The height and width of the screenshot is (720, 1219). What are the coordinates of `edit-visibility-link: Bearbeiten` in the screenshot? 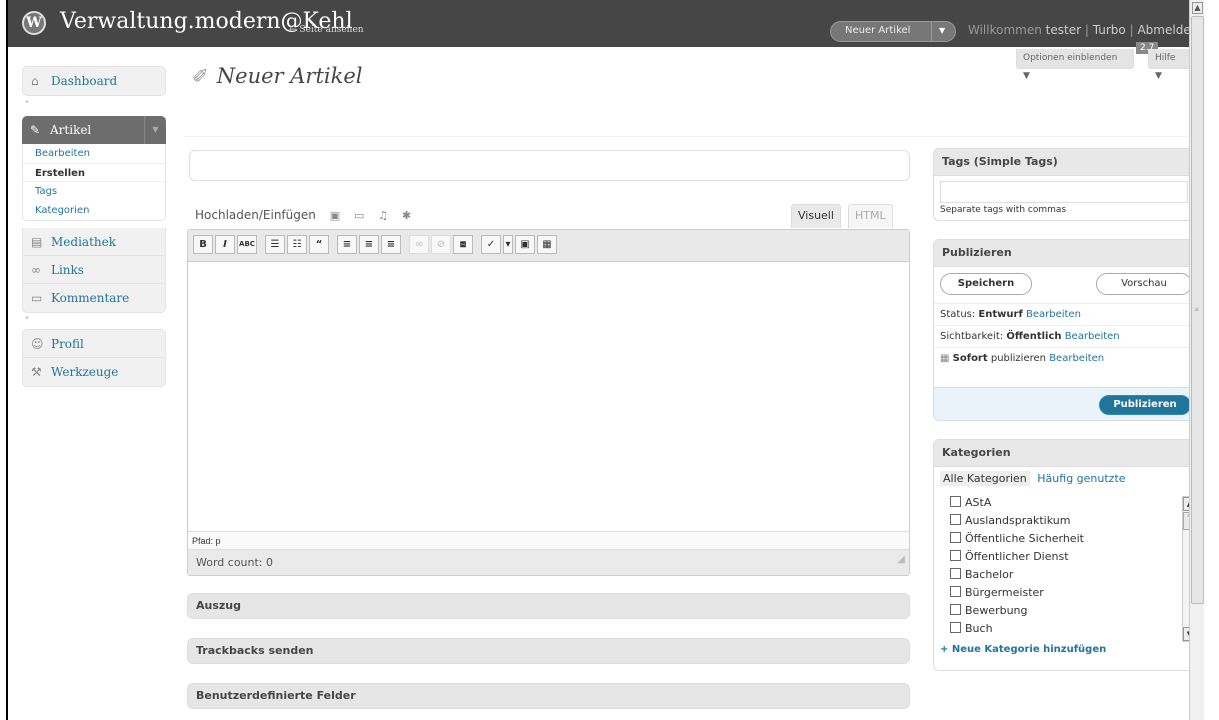 It's located at (1092, 336).